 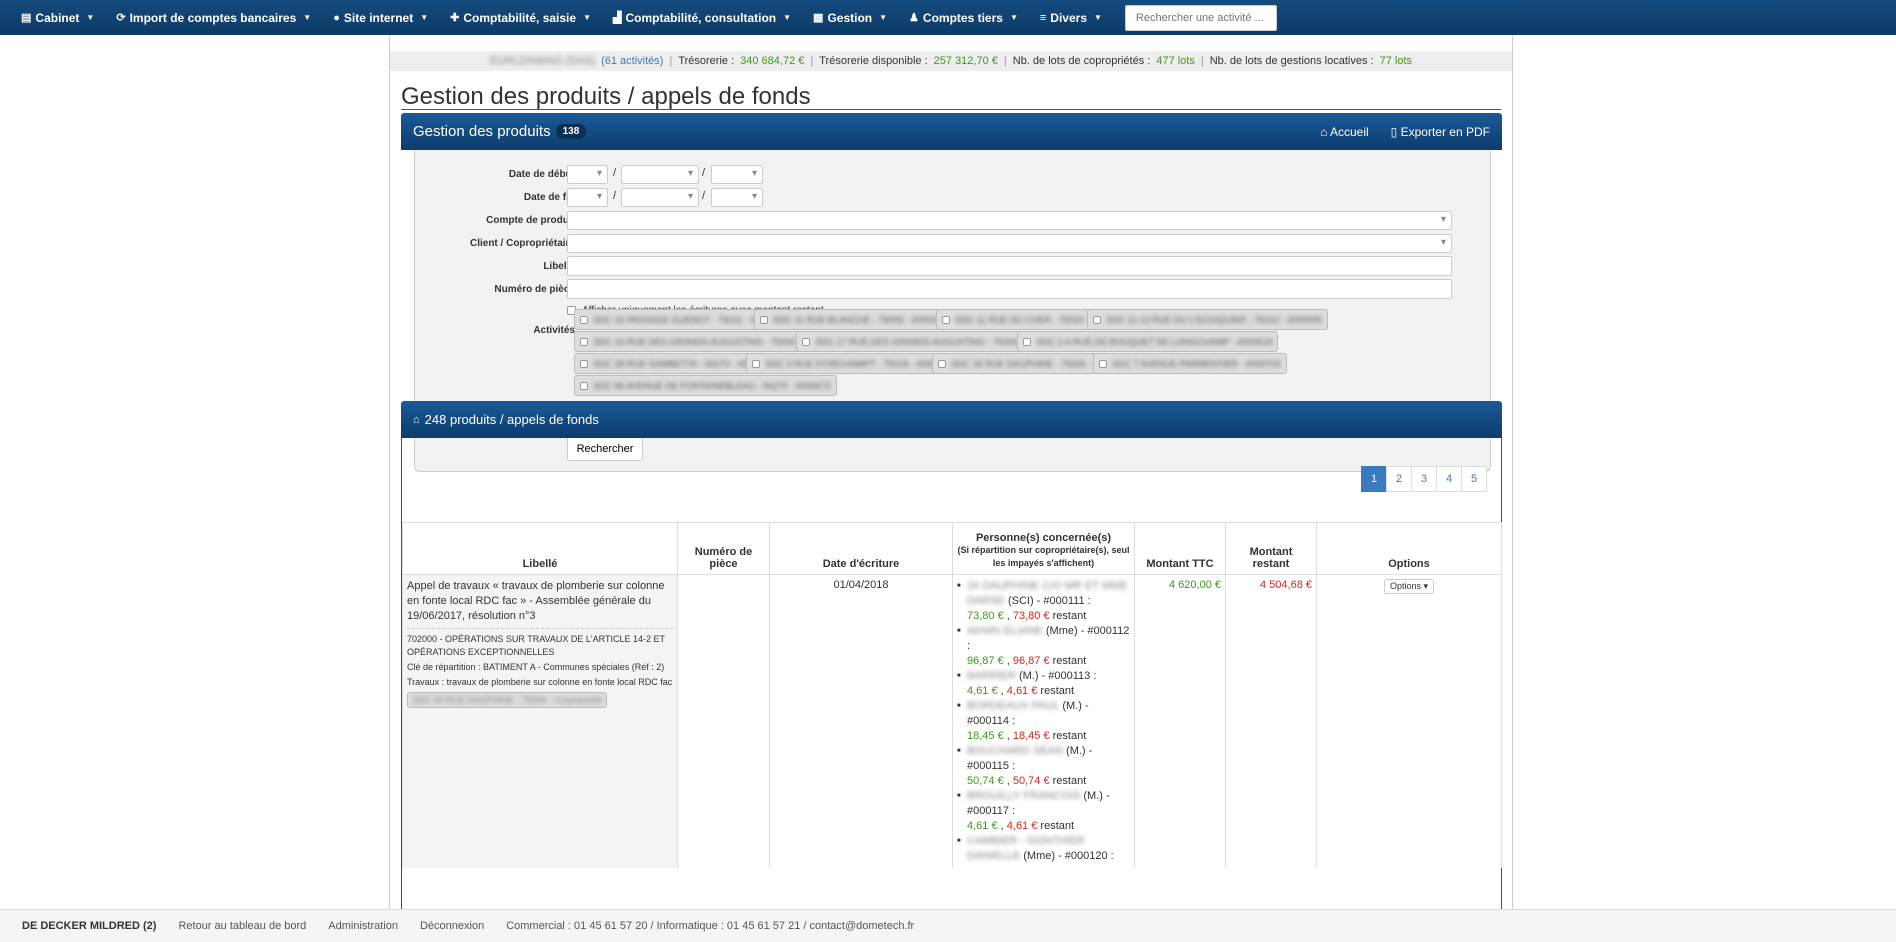 I want to click on globe-icon: ●, so click(x=336, y=17).